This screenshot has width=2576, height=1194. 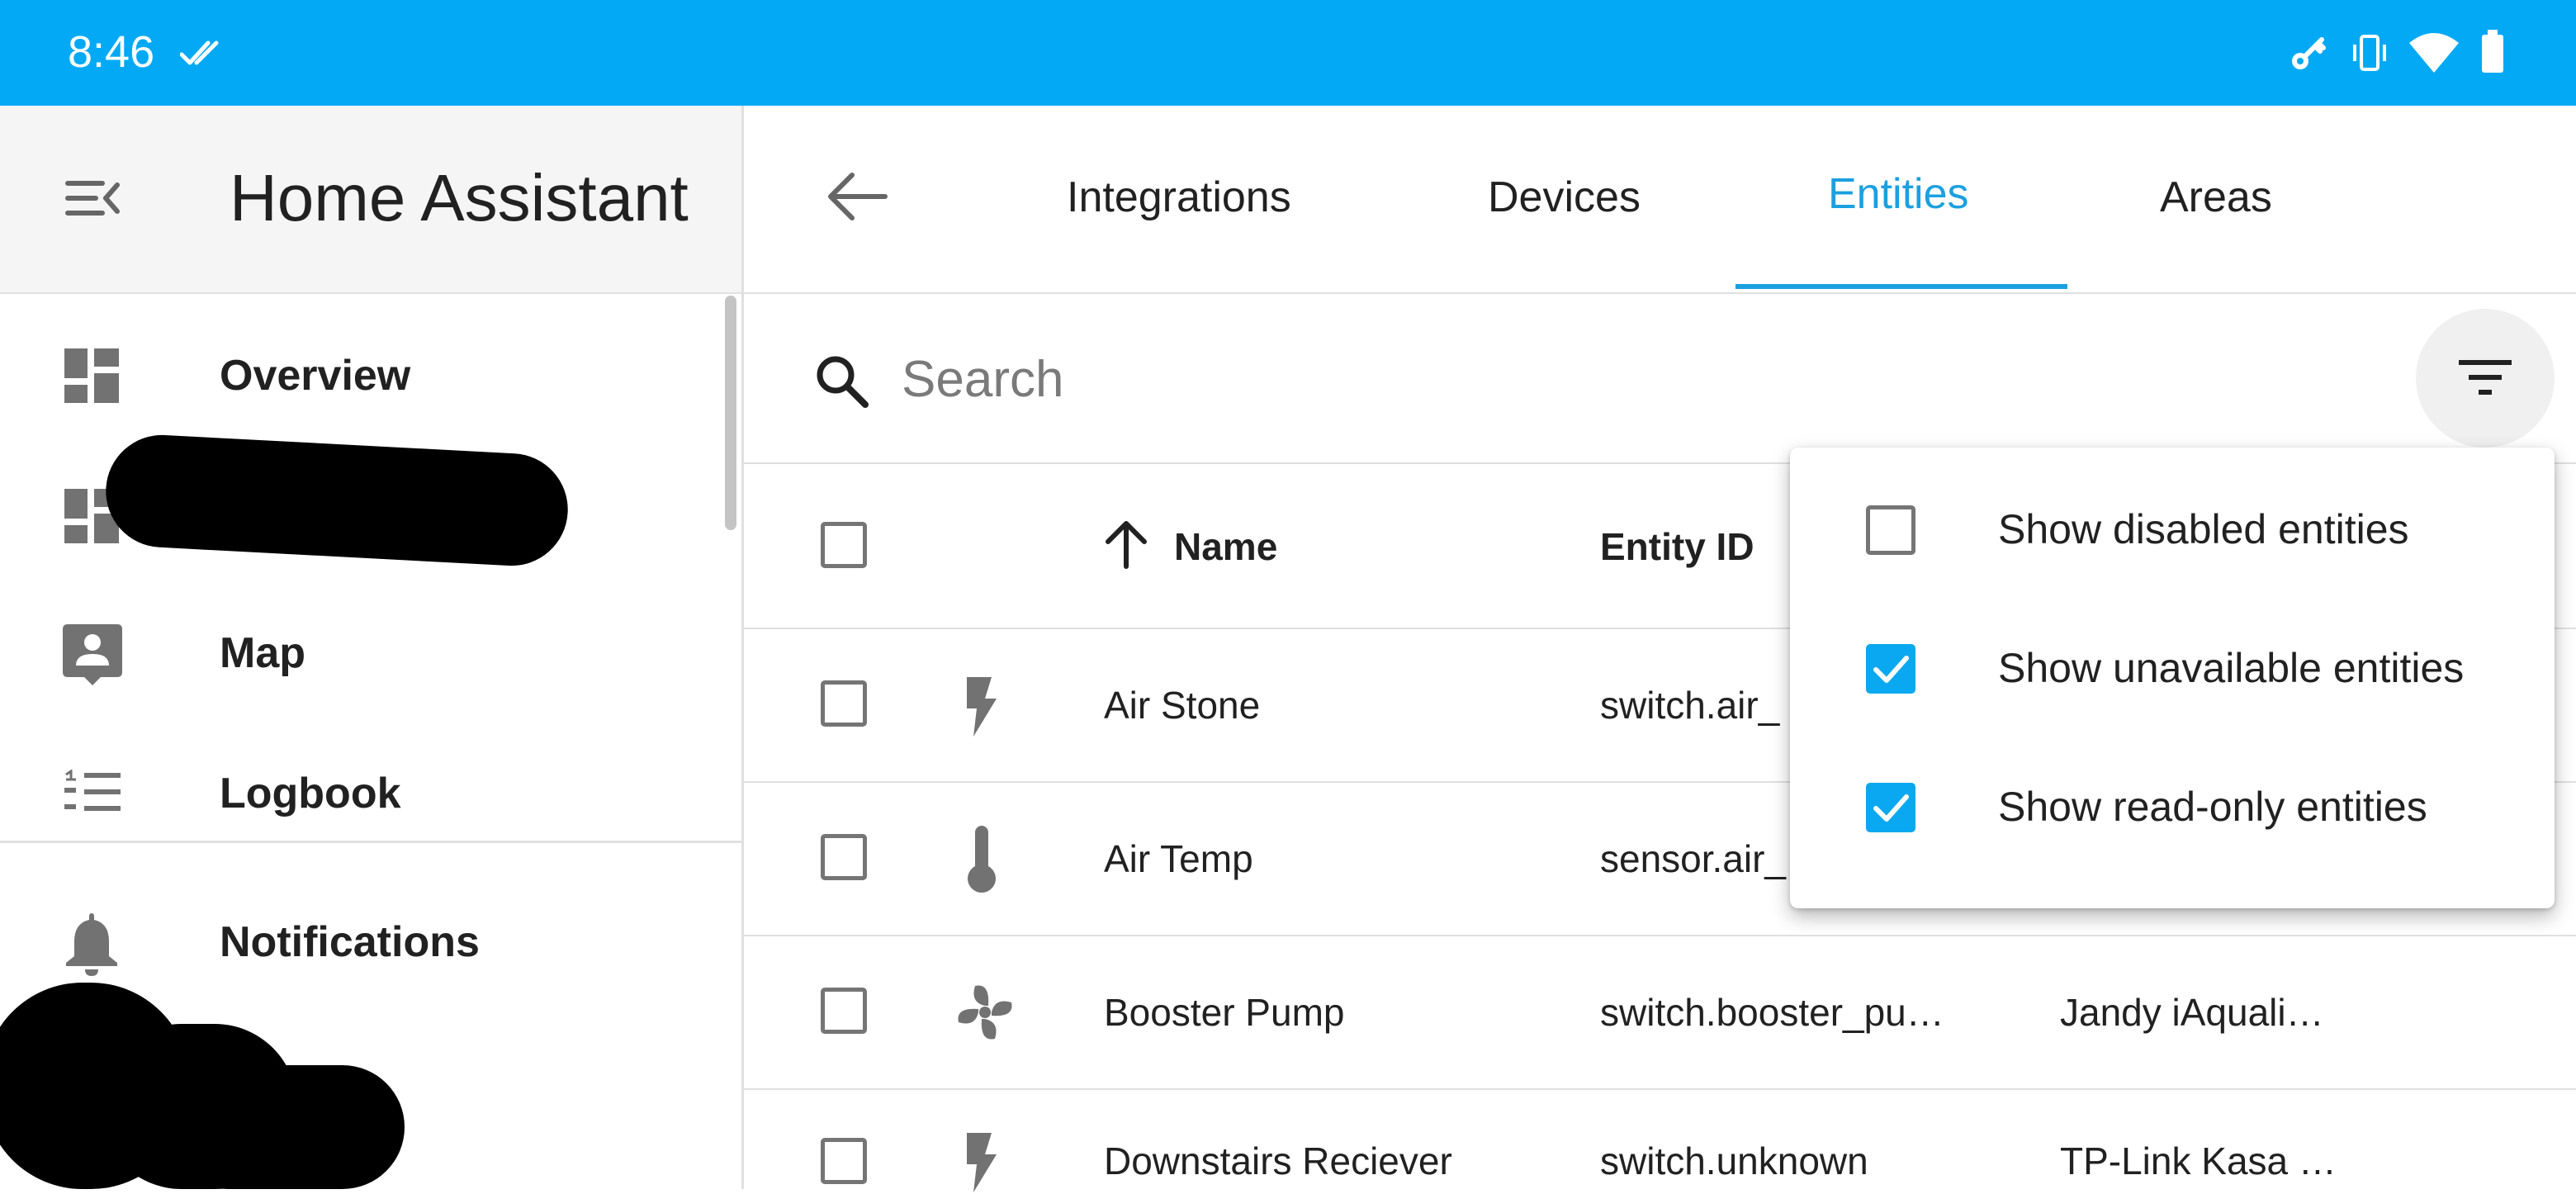 What do you see at coordinates (315, 376) in the screenshot?
I see `sidebar-item-label: Overview` at bounding box center [315, 376].